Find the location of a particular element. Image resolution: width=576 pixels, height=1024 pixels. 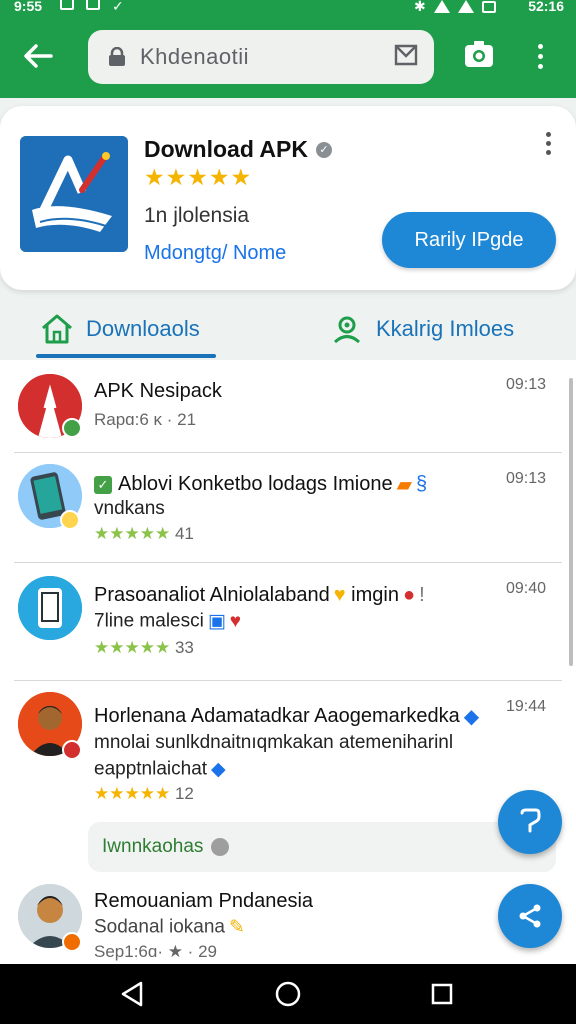

nav-home-button is located at coordinates (288, 994).